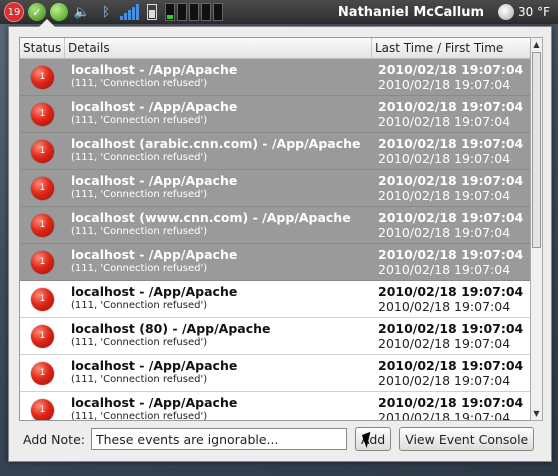  What do you see at coordinates (534, 12) in the screenshot?
I see `temperature: 30 °F` at bounding box center [534, 12].